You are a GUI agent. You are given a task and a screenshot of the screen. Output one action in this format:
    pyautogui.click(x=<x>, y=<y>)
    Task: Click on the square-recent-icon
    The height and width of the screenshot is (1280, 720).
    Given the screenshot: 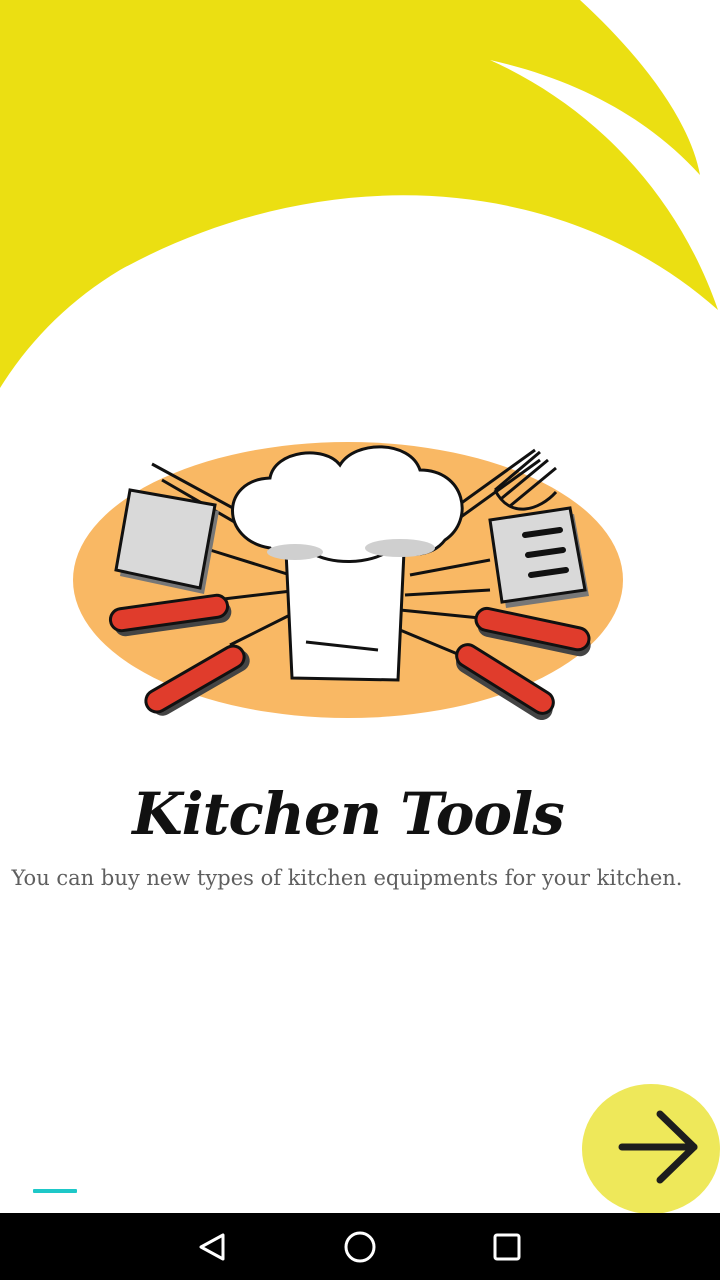 What is the action you would take?
    pyautogui.click(x=507, y=1247)
    